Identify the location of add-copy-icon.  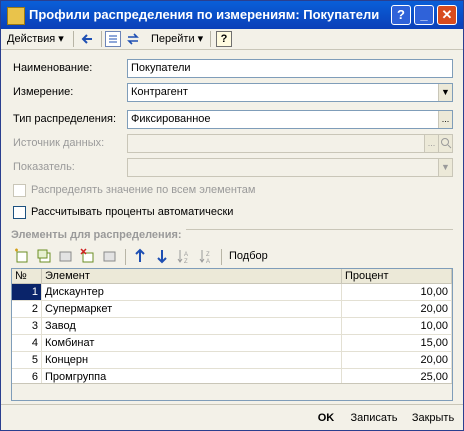
(44, 256).